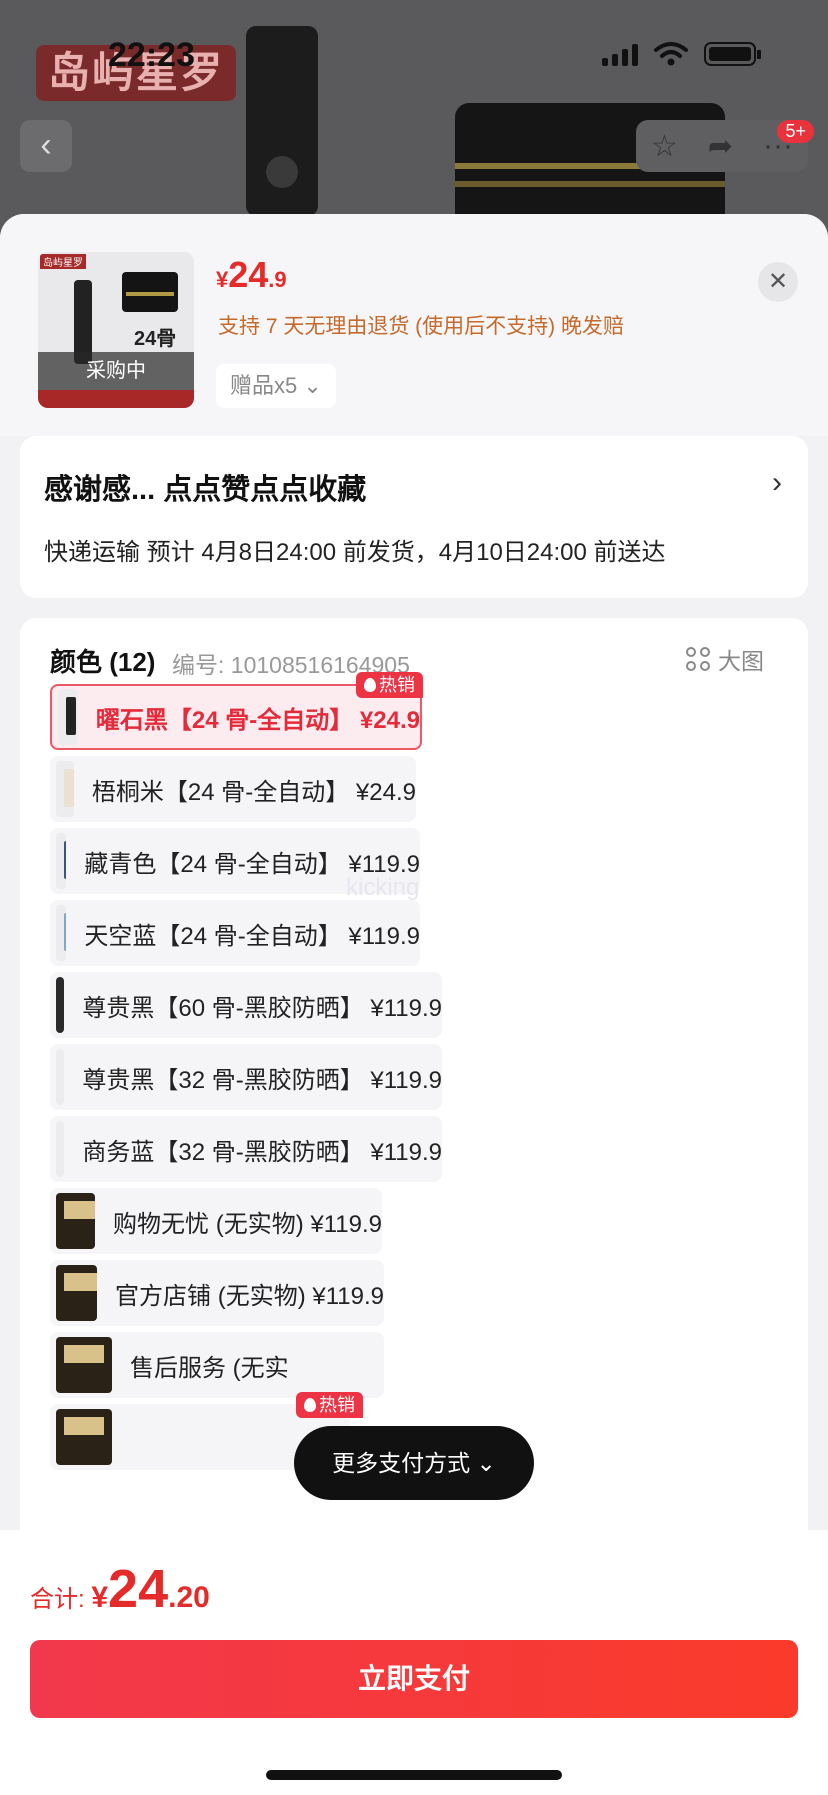  What do you see at coordinates (249, 1296) in the screenshot?
I see `option-label: 官方店铺 (无实物) ¥119.9` at bounding box center [249, 1296].